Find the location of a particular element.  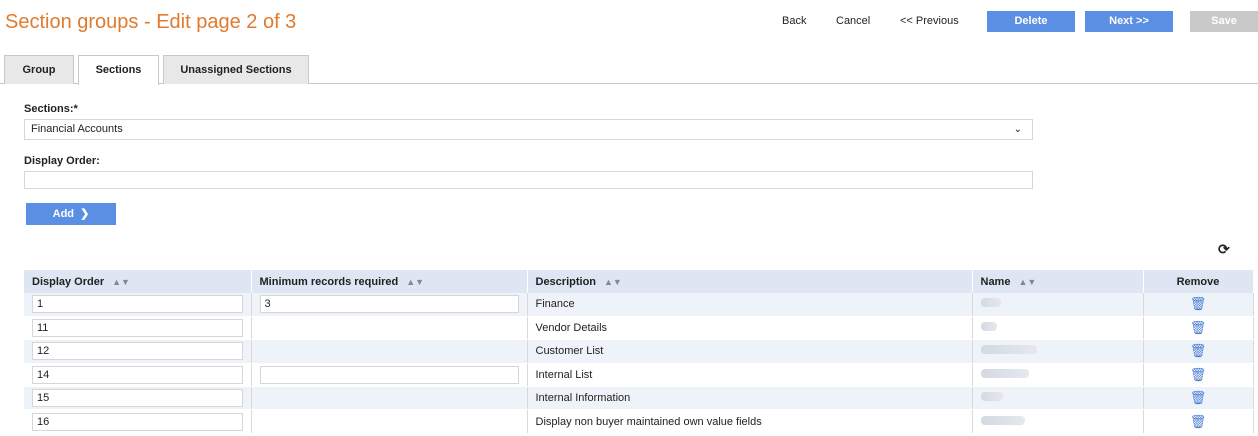

display-order-cell-input: 12 is located at coordinates (137, 351).